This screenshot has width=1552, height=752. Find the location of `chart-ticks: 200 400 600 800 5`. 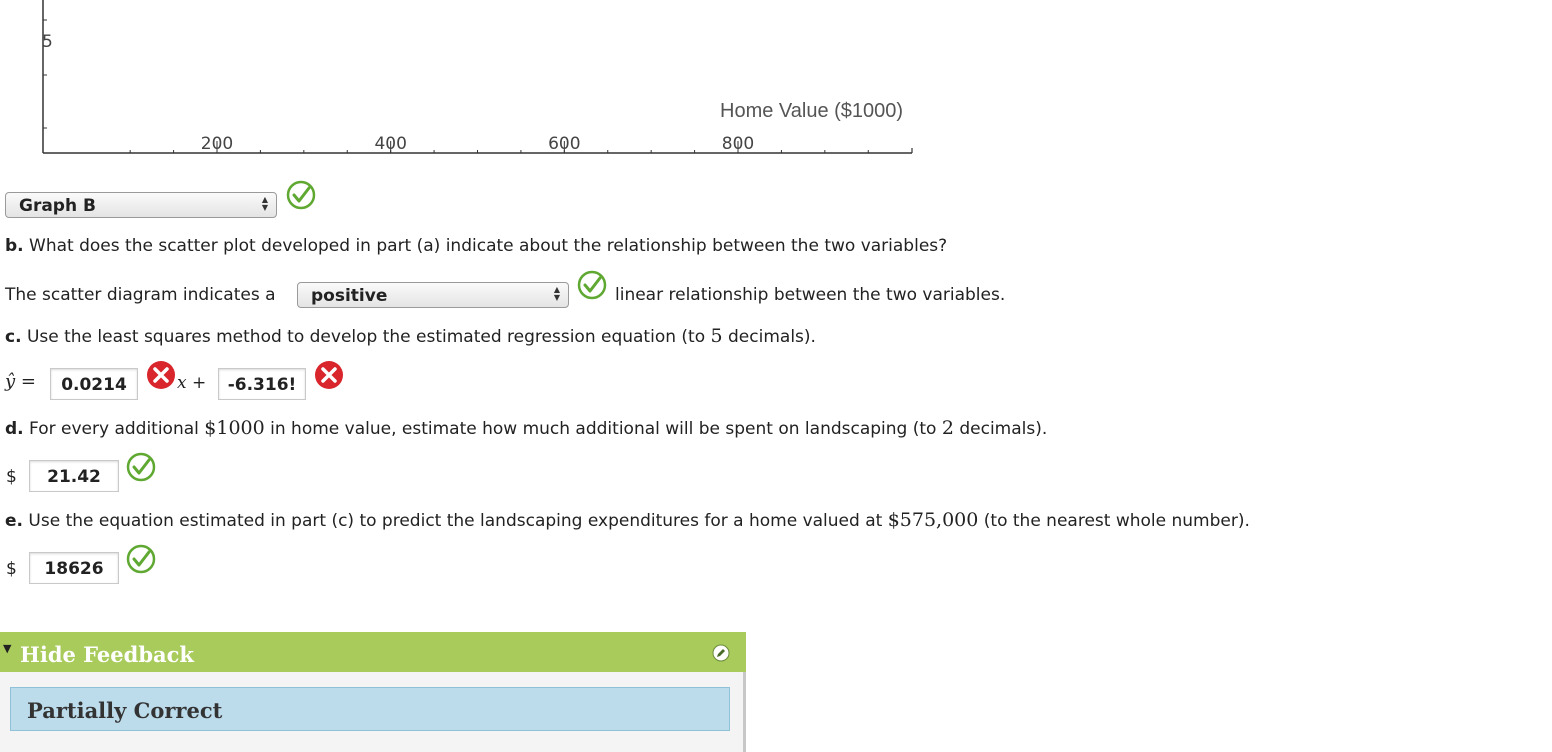

chart-ticks: 200 400 600 800 5 is located at coordinates (455, 86).